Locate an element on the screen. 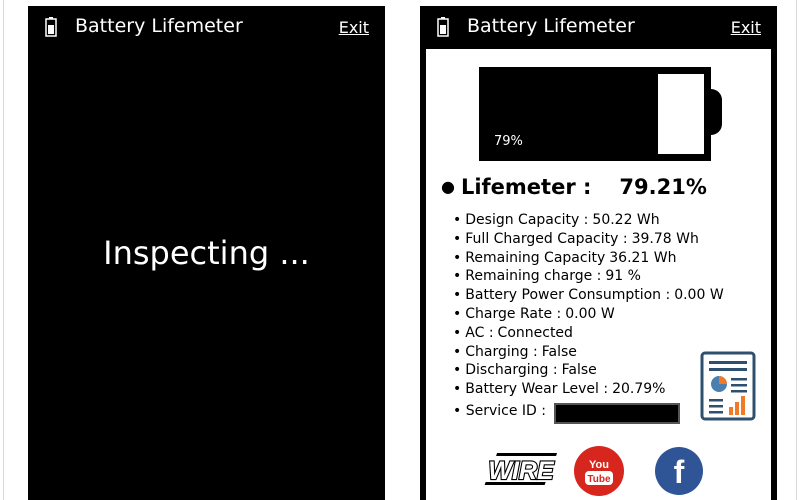  detail-label: Full Charged Capacity : is located at coordinates (546, 238).